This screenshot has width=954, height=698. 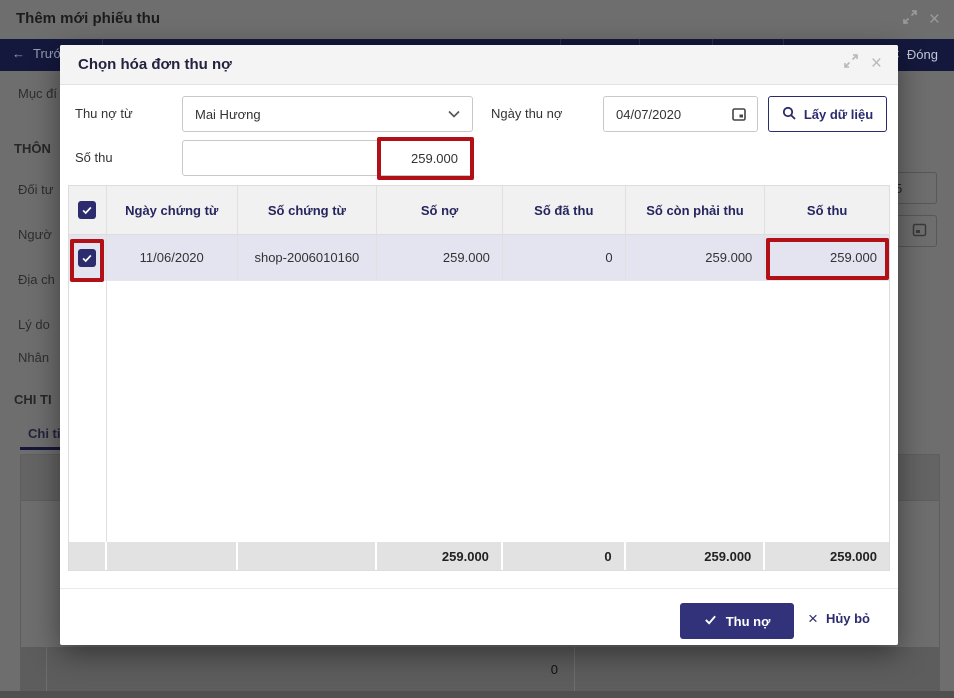 What do you see at coordinates (827, 210) in the screenshot?
I see `col-header-amount: Số thu` at bounding box center [827, 210].